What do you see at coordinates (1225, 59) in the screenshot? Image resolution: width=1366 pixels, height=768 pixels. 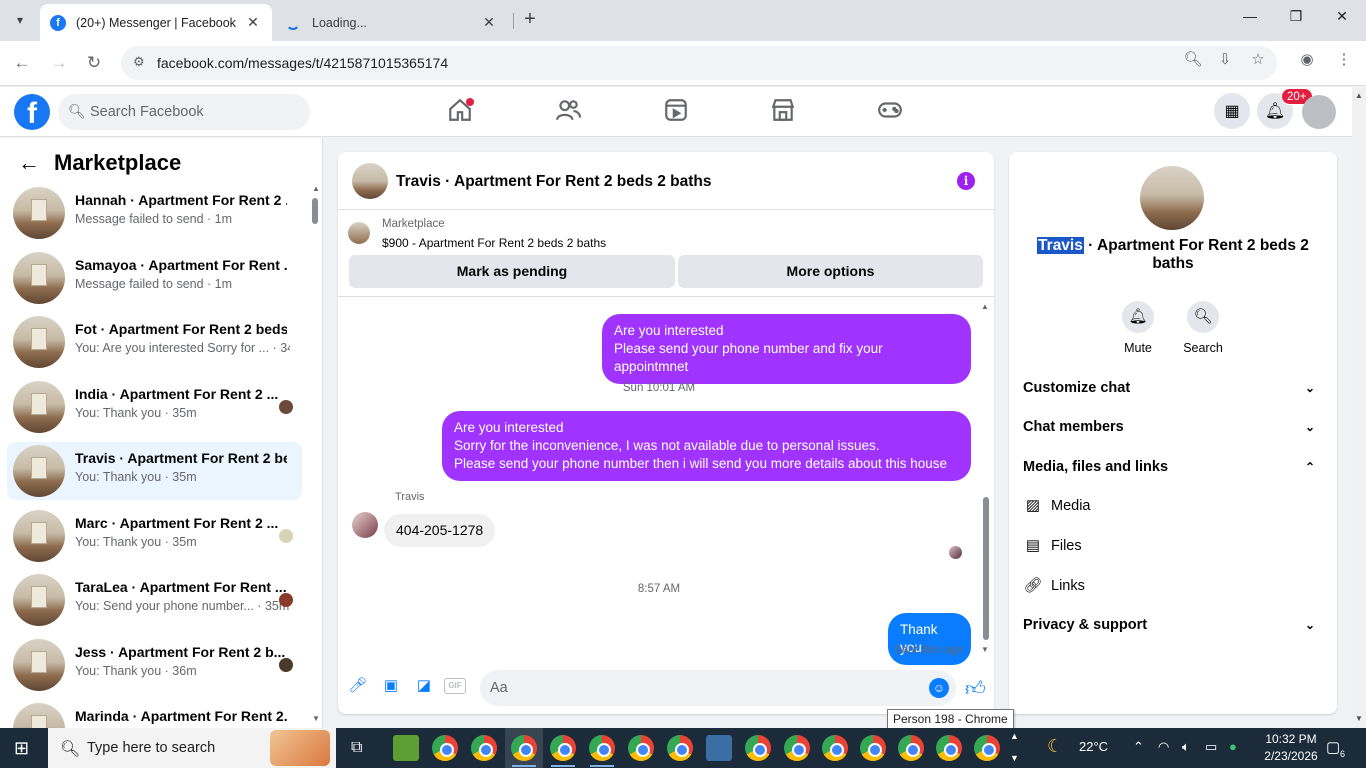 I see `install-app-icon: ⇩` at bounding box center [1225, 59].